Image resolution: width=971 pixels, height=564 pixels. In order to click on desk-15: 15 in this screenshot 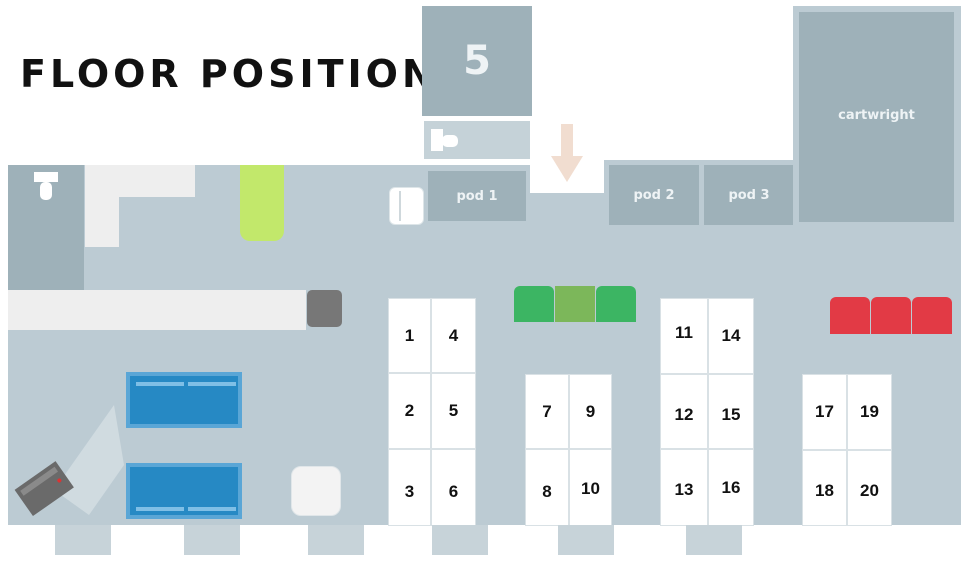, I will do `click(731, 411)`.